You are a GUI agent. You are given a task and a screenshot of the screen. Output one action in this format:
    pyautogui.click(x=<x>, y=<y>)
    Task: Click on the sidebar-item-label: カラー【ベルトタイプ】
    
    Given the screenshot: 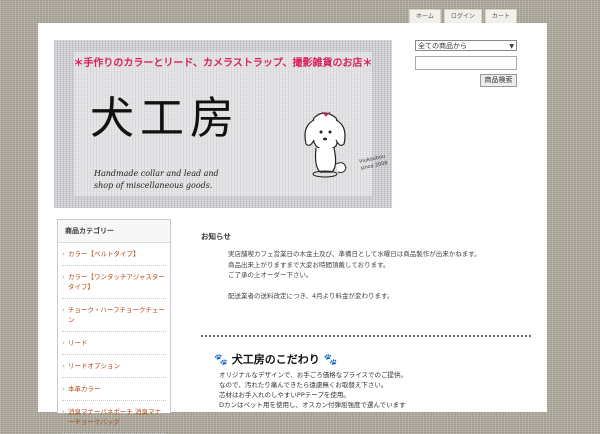 What is the action you would take?
    pyautogui.click(x=104, y=254)
    